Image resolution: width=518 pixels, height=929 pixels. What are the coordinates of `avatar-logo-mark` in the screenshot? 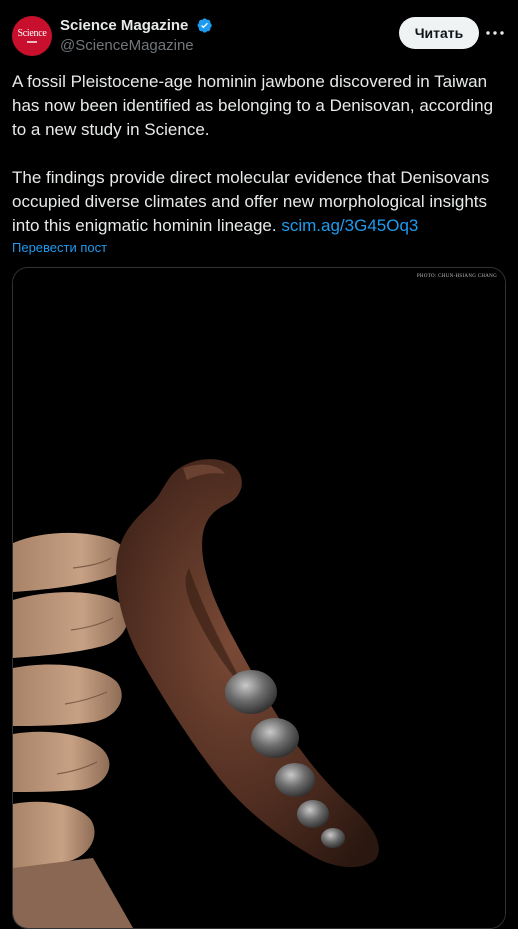 It's located at (32, 42).